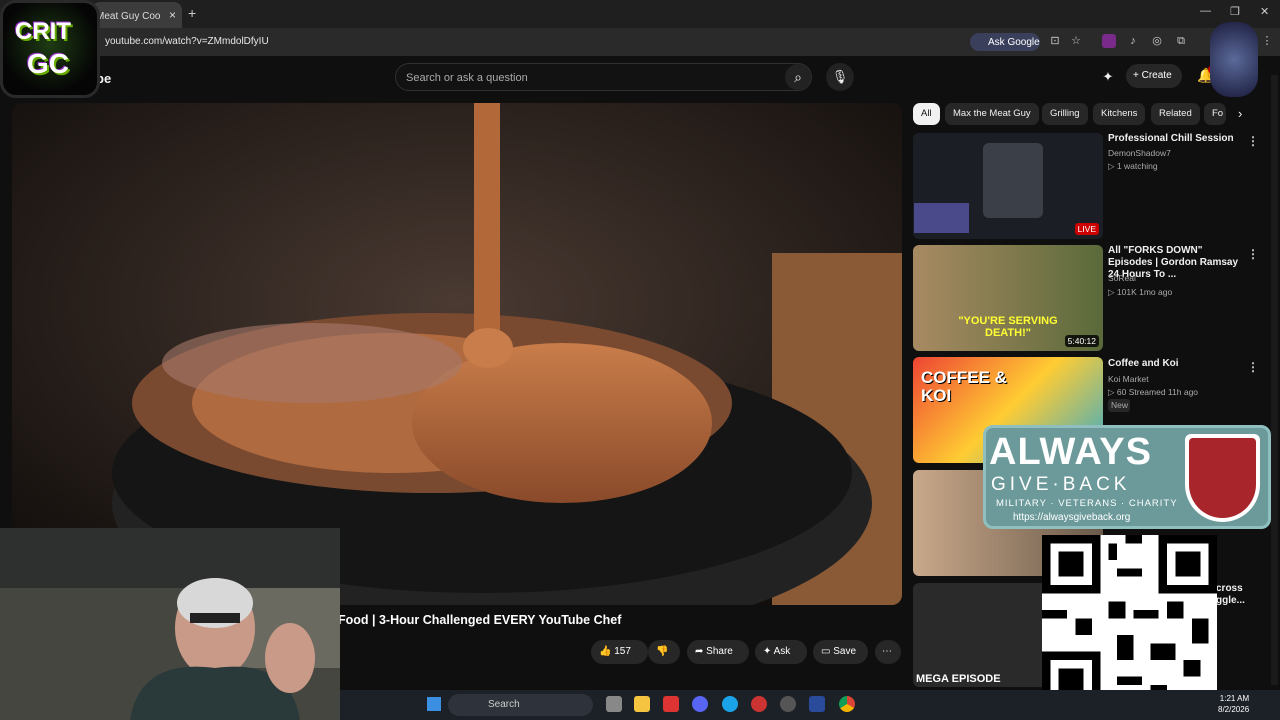 The image size is (1280, 720). Describe the element at coordinates (759, 704) in the screenshot. I see `maps-icon` at that location.